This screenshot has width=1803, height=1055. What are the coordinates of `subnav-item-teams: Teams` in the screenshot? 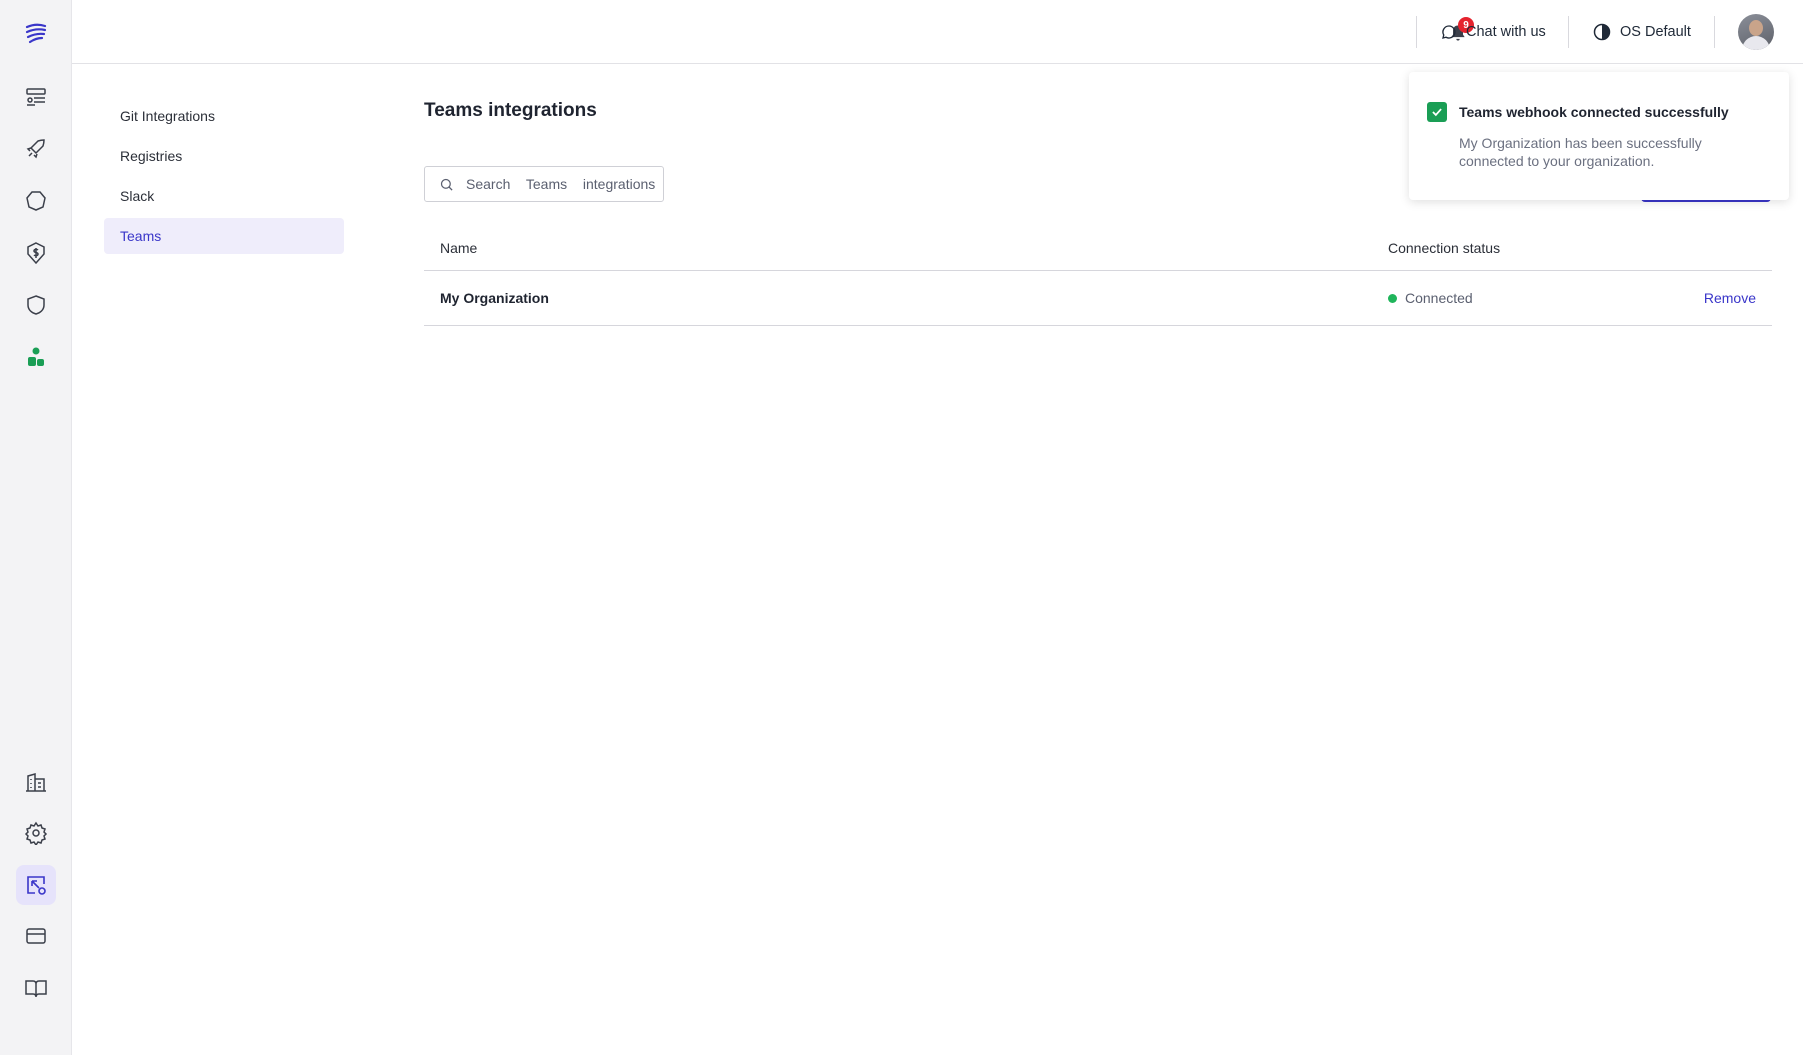 It's located at (224, 236).